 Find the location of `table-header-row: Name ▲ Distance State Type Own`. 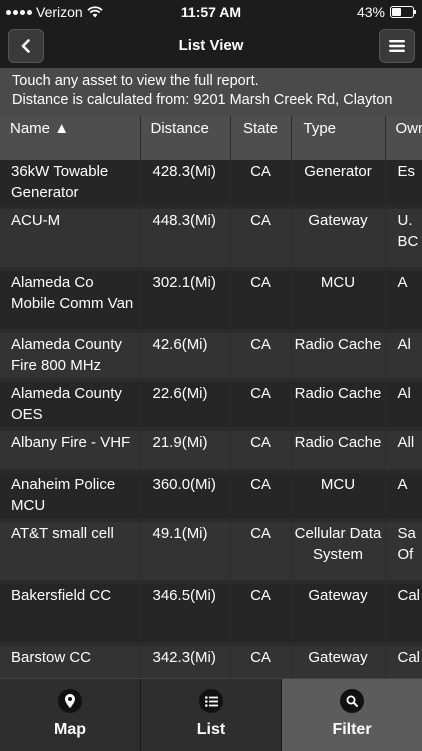

table-header-row: Name ▲ Distance State Type Own is located at coordinates (211, 138).